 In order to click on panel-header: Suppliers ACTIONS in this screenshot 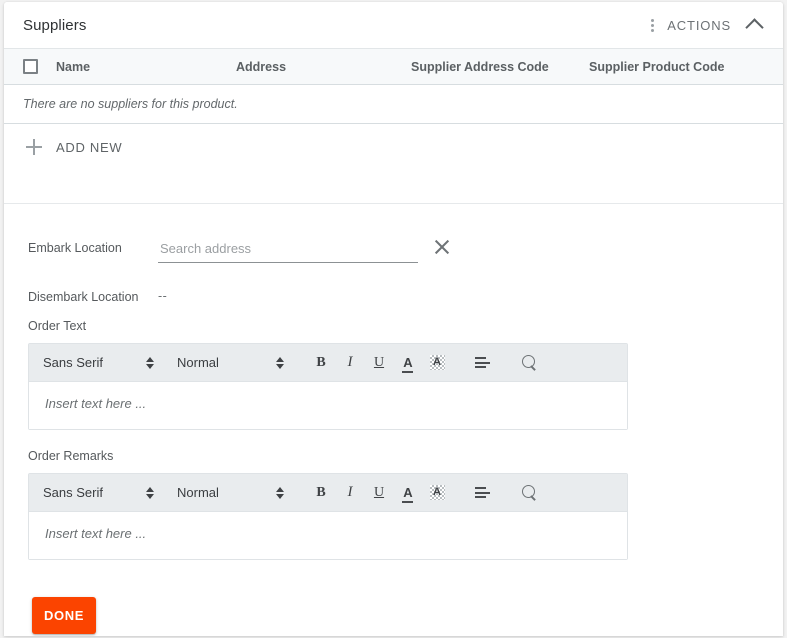, I will do `click(393, 25)`.